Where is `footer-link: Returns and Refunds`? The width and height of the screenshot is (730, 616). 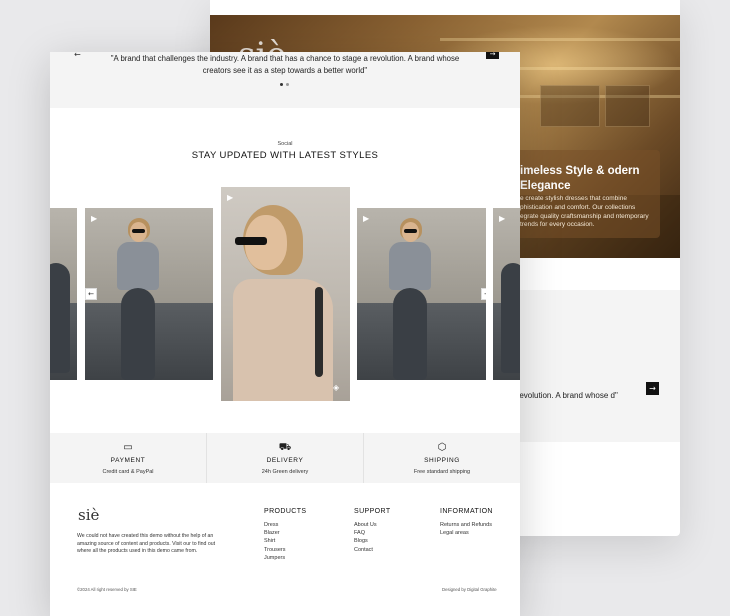 footer-link: Returns and Refunds is located at coordinates (466, 525).